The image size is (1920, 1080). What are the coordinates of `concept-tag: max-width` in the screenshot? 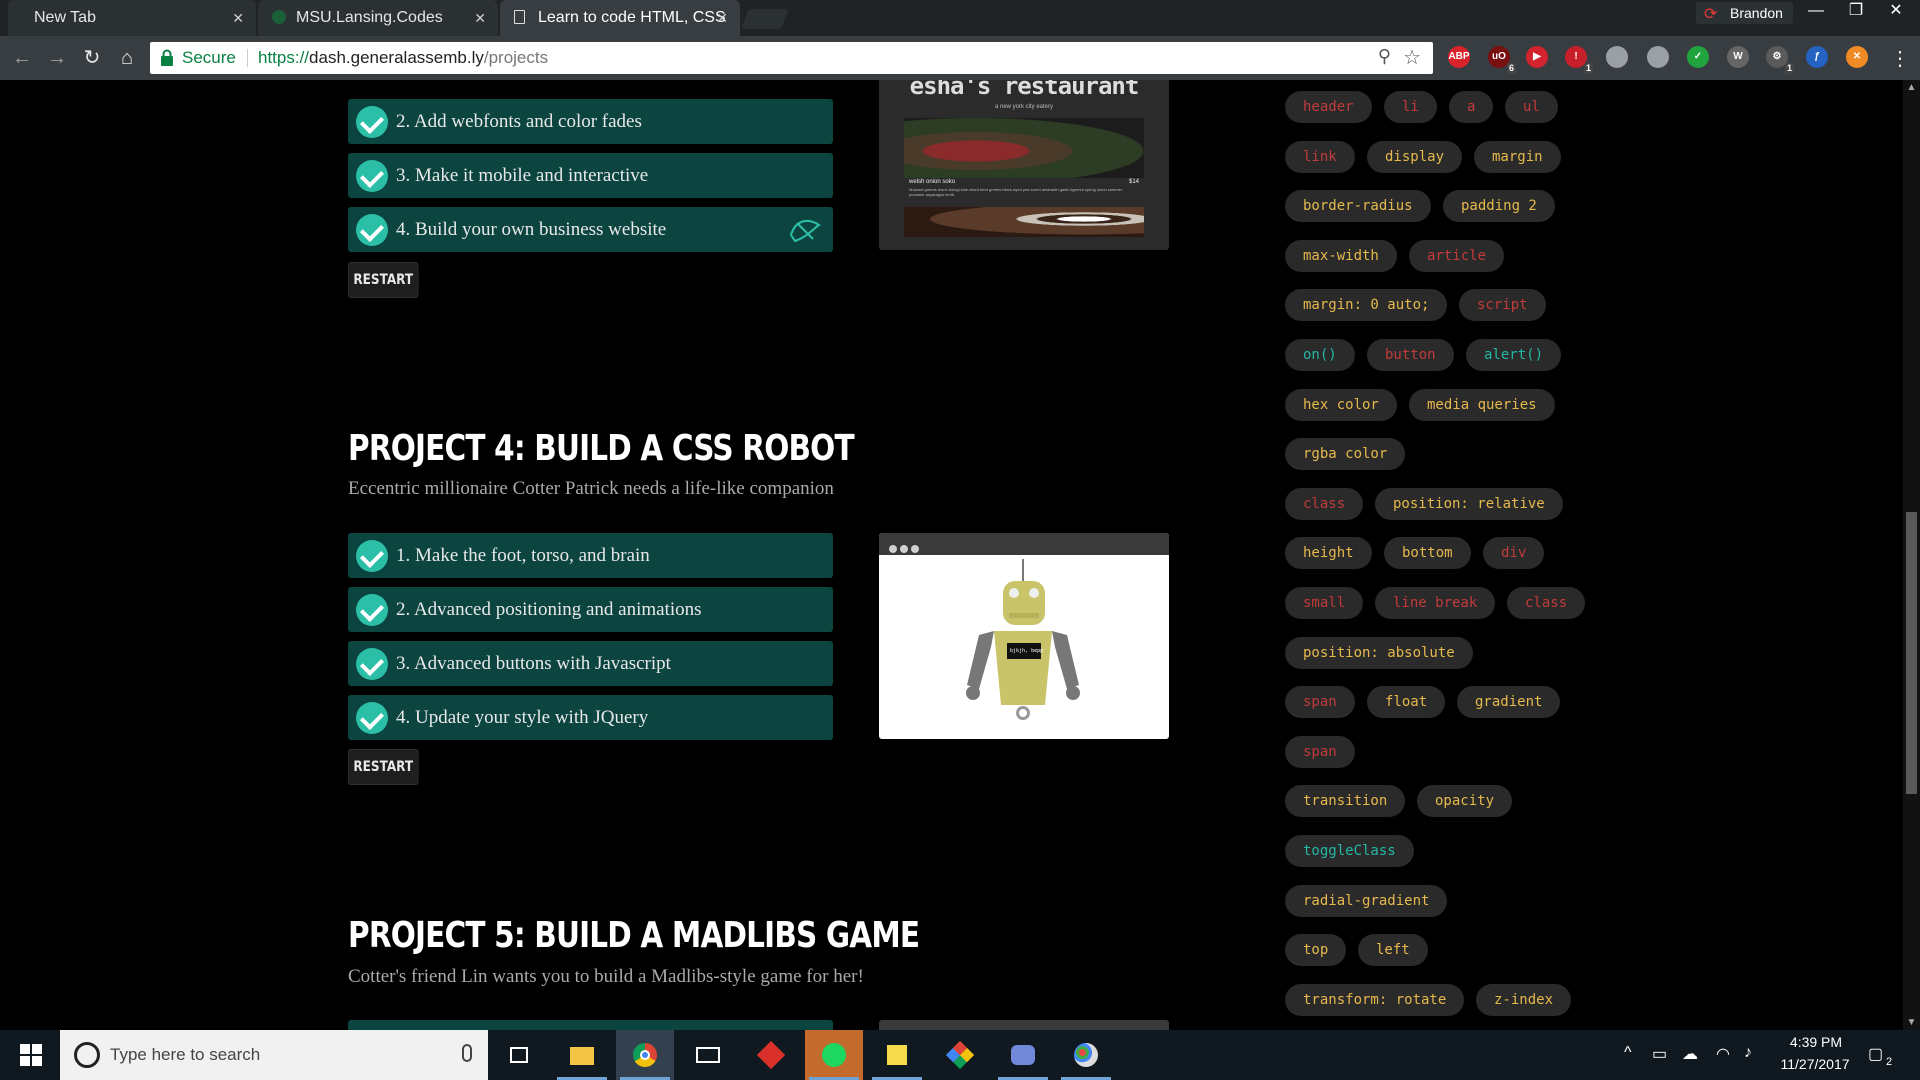 It's located at (1341, 255).